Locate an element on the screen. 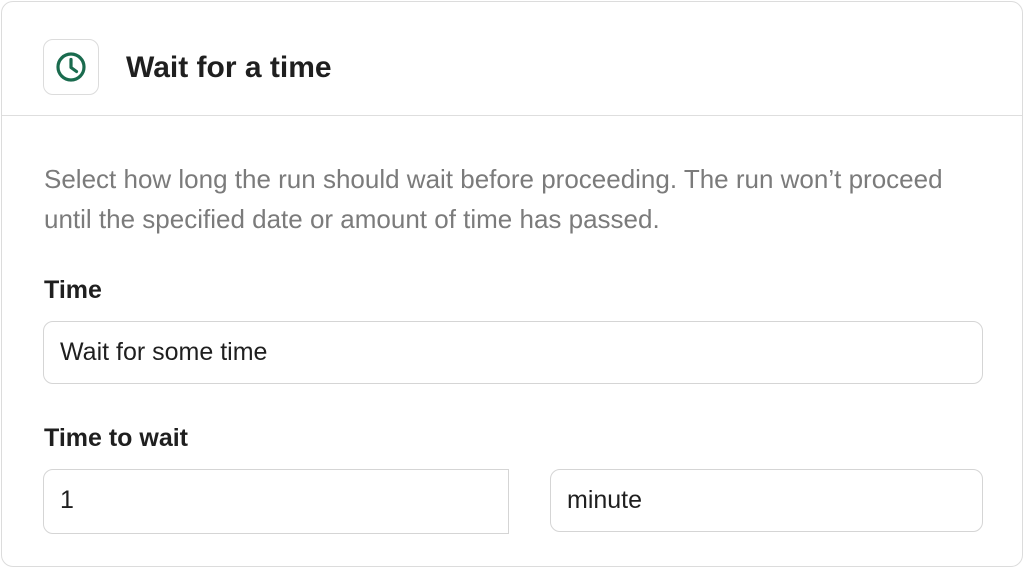 The image size is (1024, 568). clock-icon is located at coordinates (71, 67).